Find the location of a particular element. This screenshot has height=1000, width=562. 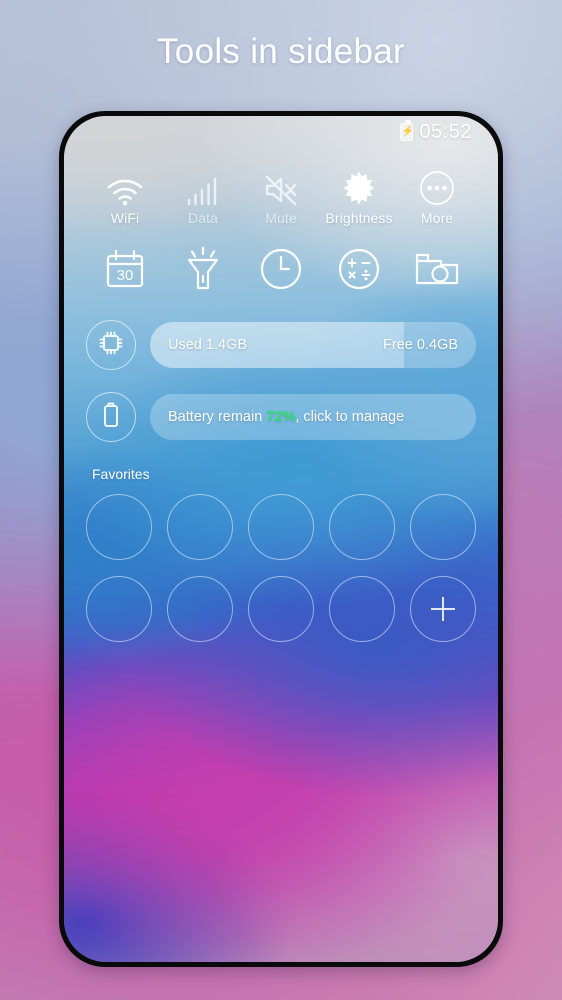

quick-toggle-row-1: WiFi Data Mute A Brightness More is located at coordinates (281, 195).